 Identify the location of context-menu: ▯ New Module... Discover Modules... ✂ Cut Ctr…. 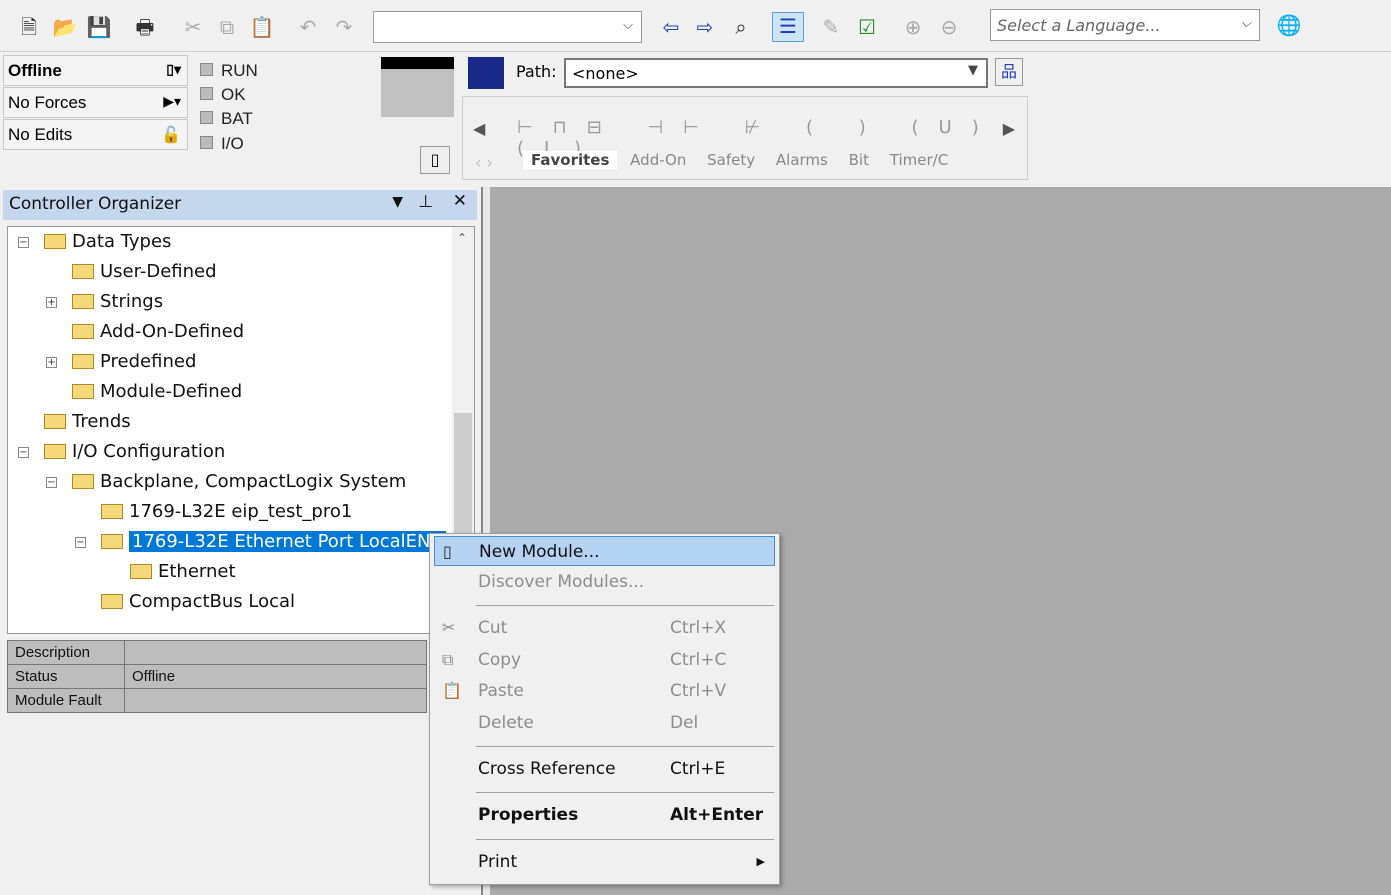
(604, 709).